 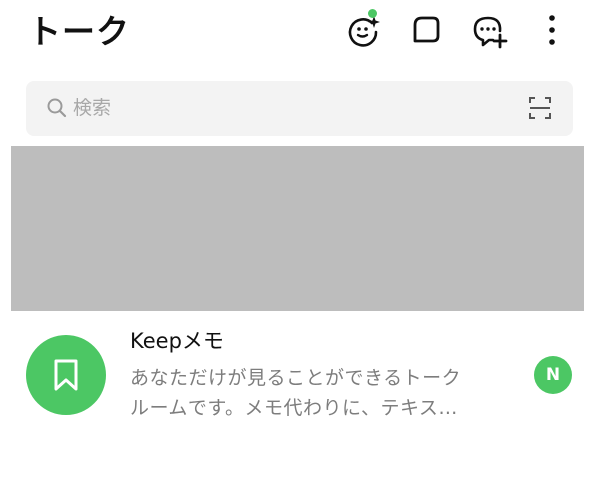 What do you see at coordinates (553, 375) in the screenshot?
I see `new-badge: N` at bounding box center [553, 375].